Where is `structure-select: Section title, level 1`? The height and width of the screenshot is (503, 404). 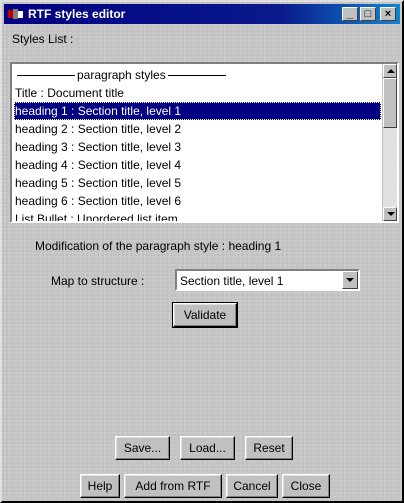 structure-select: Section title, level 1 is located at coordinates (267, 280).